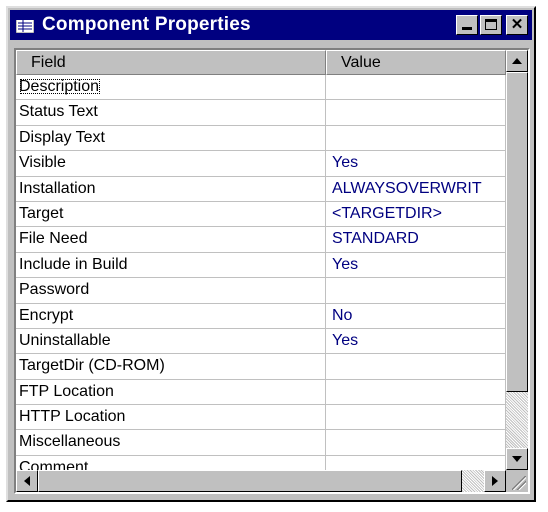  Describe the element at coordinates (171, 214) in the screenshot. I see `field-name-cell: Target` at that location.